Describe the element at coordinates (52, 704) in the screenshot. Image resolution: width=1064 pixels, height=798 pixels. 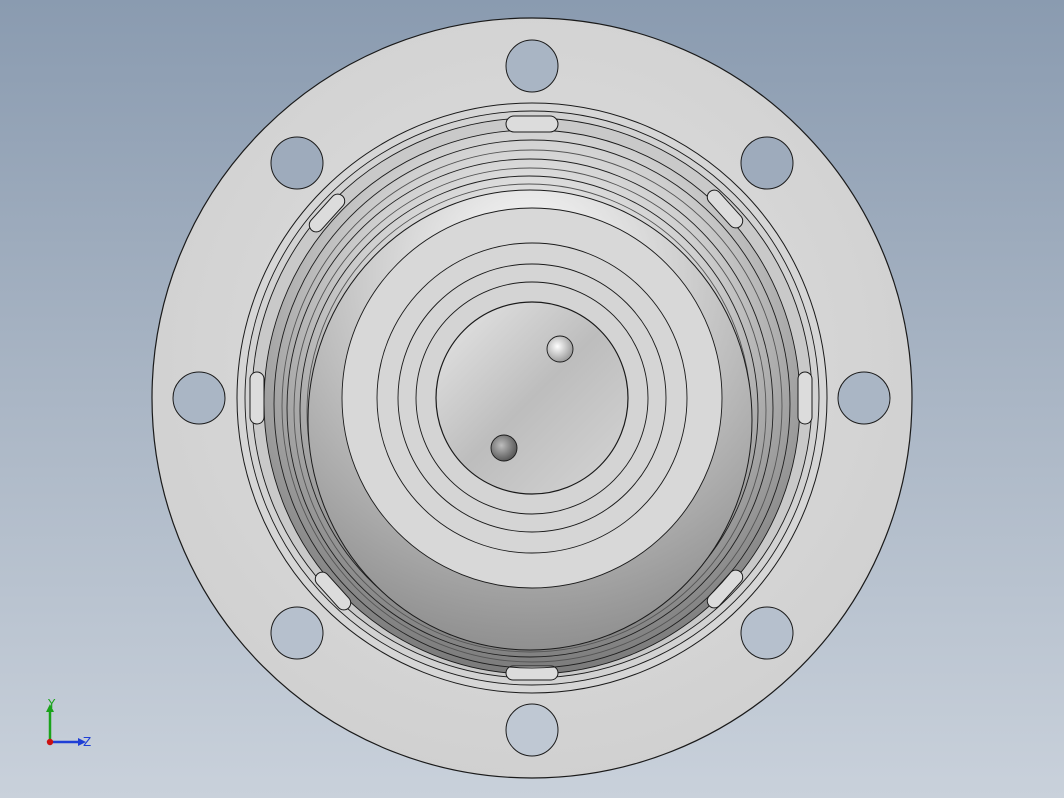
I see `axis-y-label: Y` at that location.